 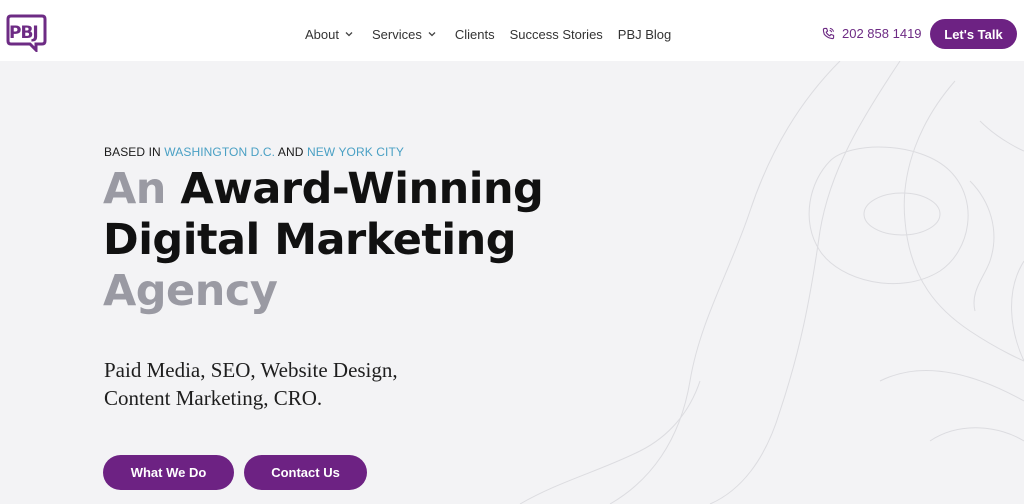 I want to click on nav-item-label: Success Stories, so click(x=556, y=34).